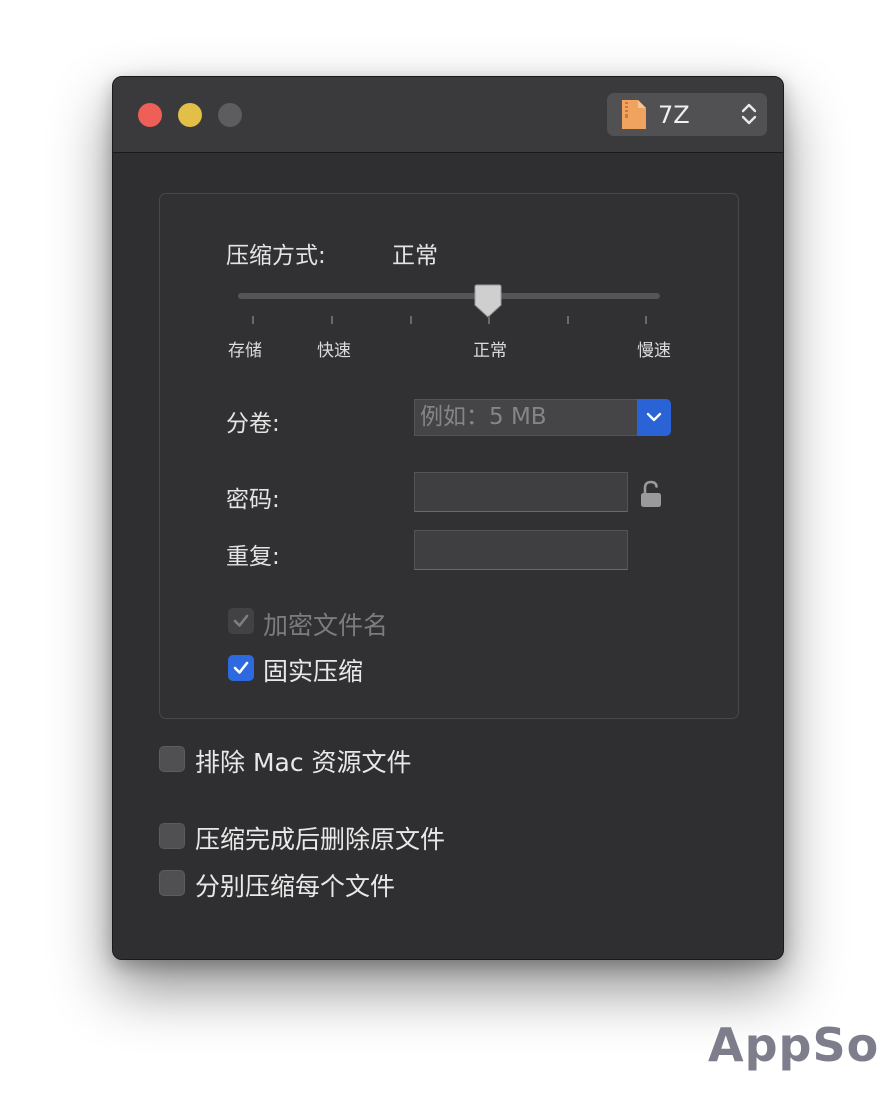  Describe the element at coordinates (253, 557) in the screenshot. I see `repeat-password-label: 重复:` at that location.